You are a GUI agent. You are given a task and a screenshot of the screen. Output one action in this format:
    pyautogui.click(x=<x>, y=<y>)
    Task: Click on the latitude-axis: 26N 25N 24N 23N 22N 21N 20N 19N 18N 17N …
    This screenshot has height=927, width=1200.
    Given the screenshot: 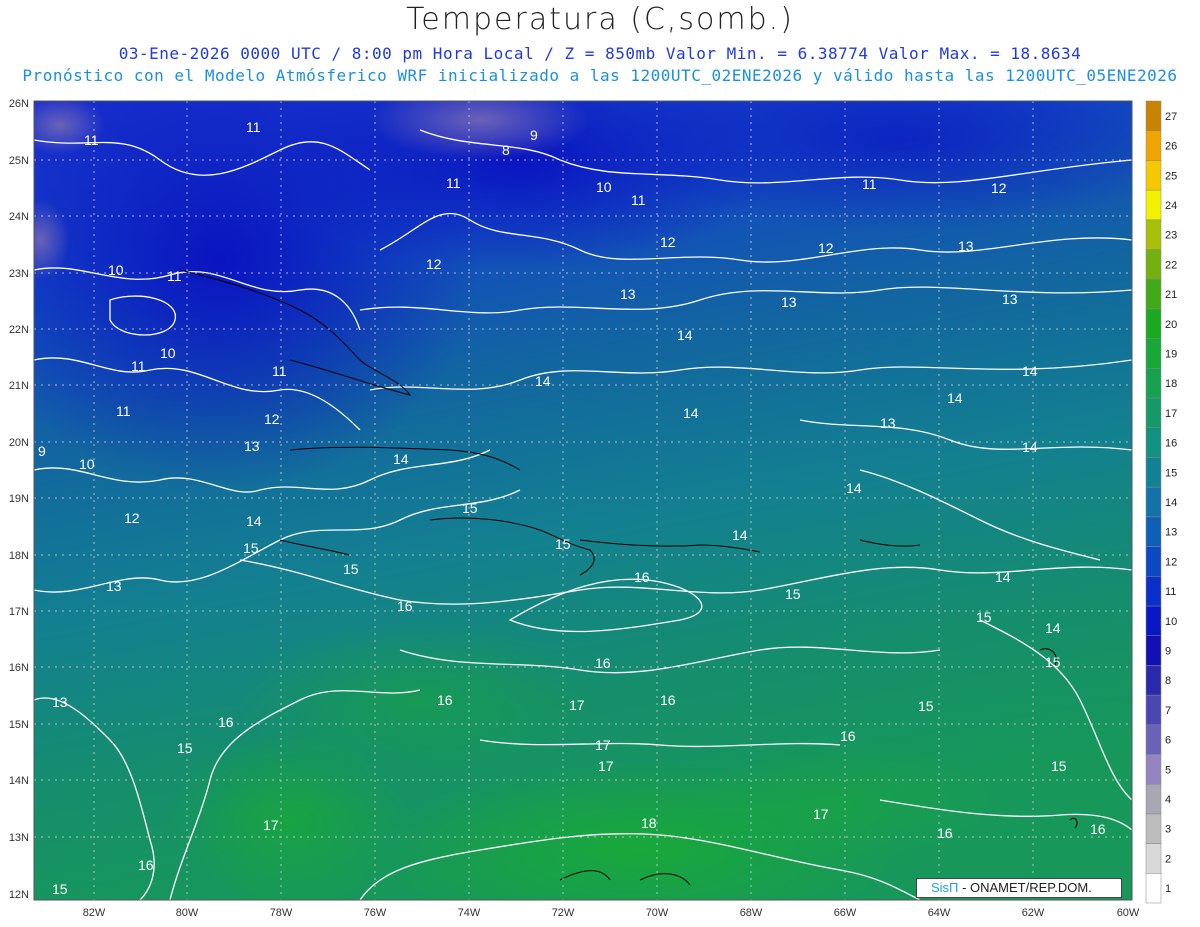 What is the action you would take?
    pyautogui.click(x=19, y=499)
    